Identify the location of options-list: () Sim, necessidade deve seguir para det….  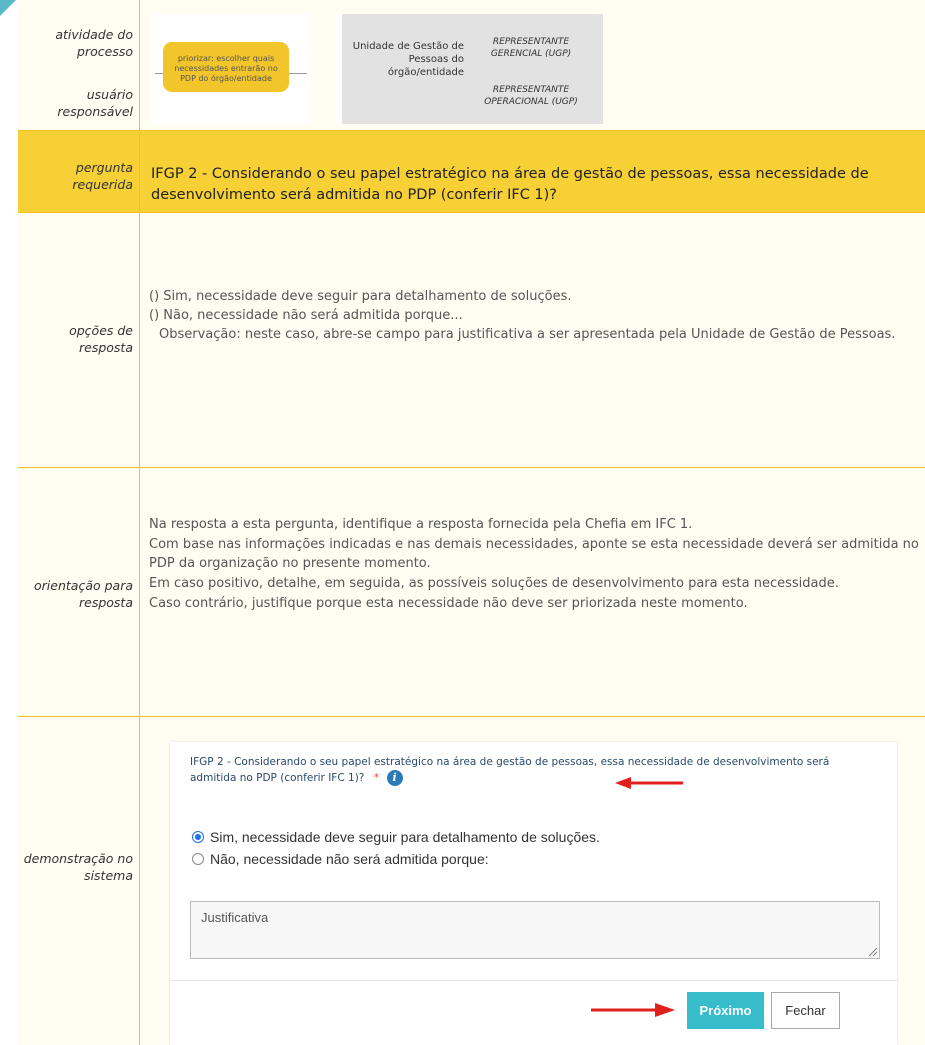
(537, 315).